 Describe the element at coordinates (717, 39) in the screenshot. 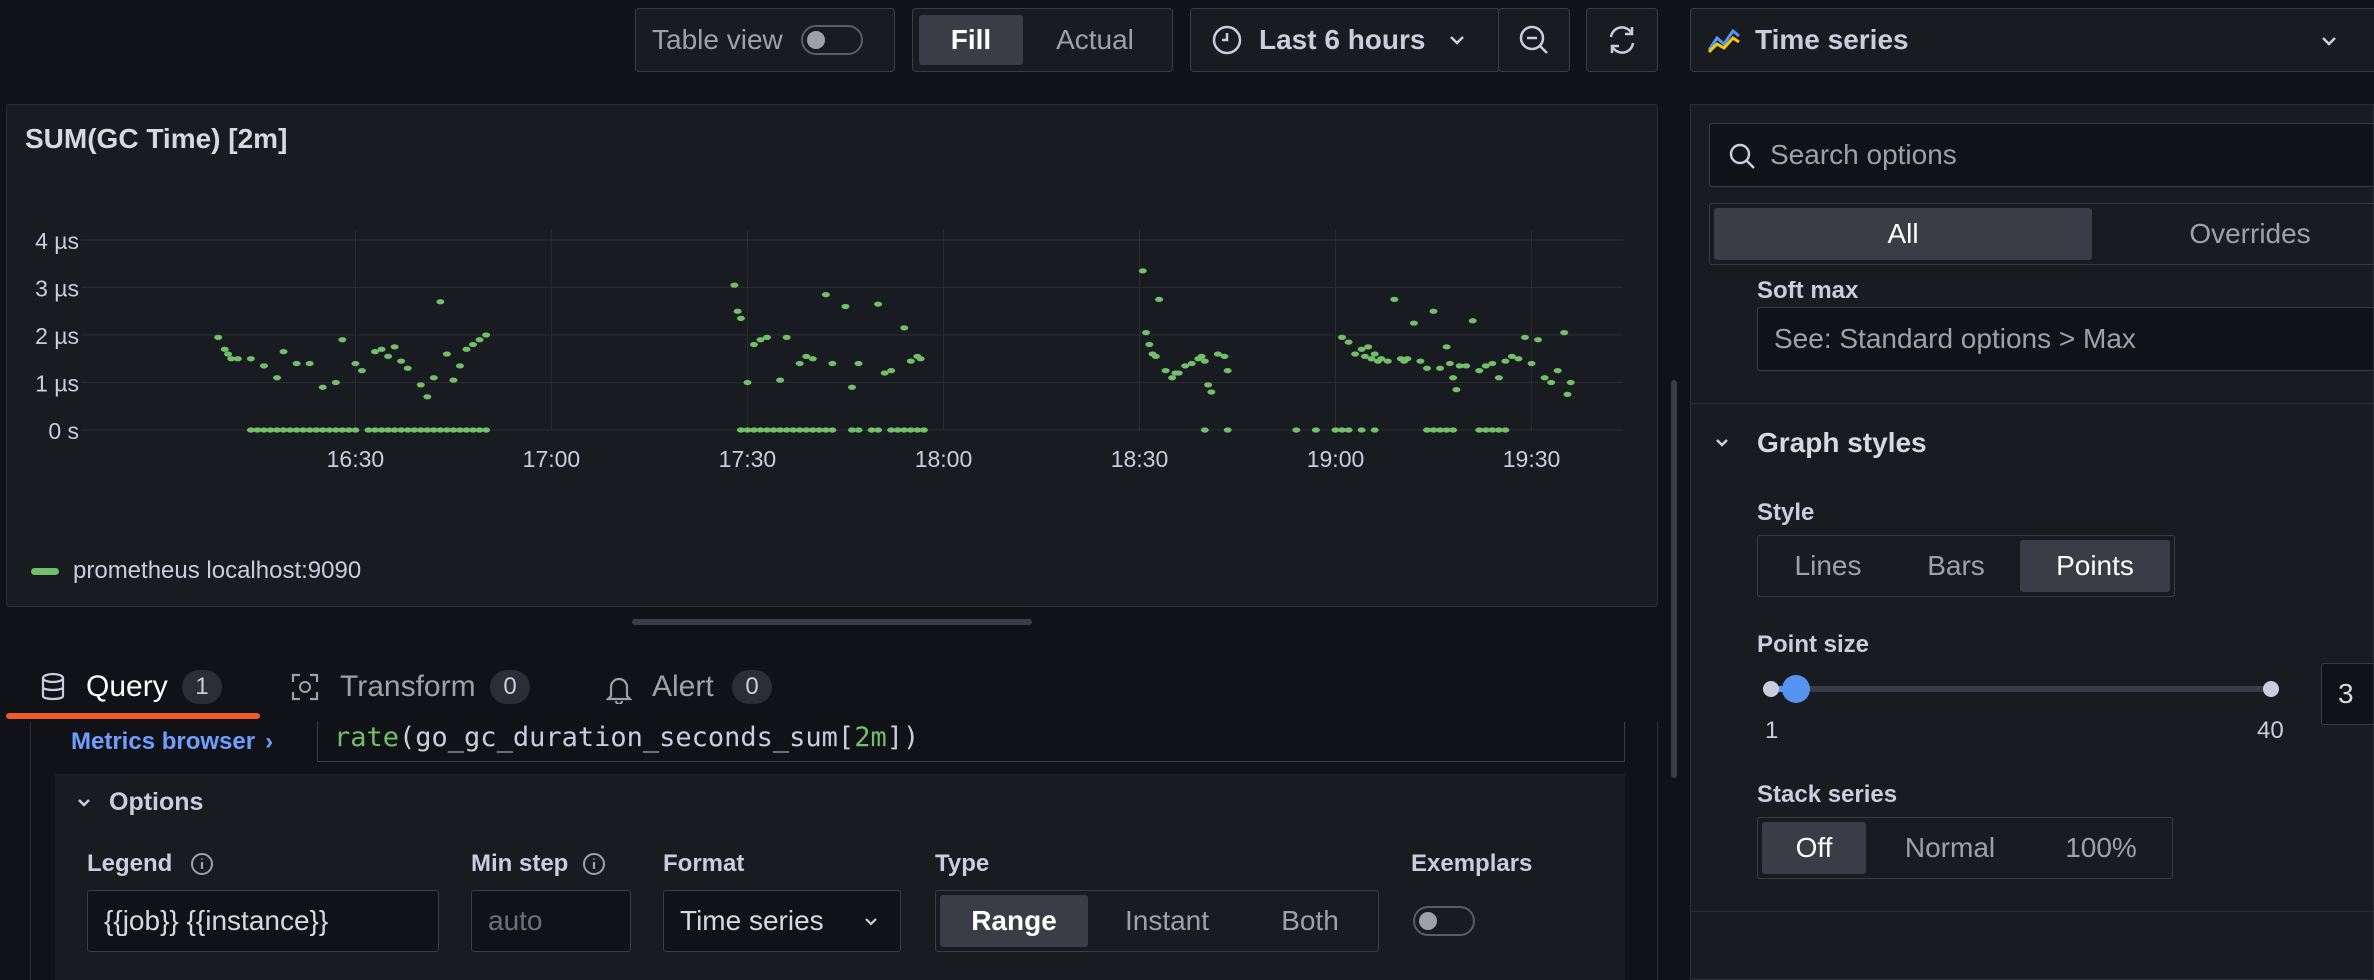

I see `table-view-label: Table view` at that location.